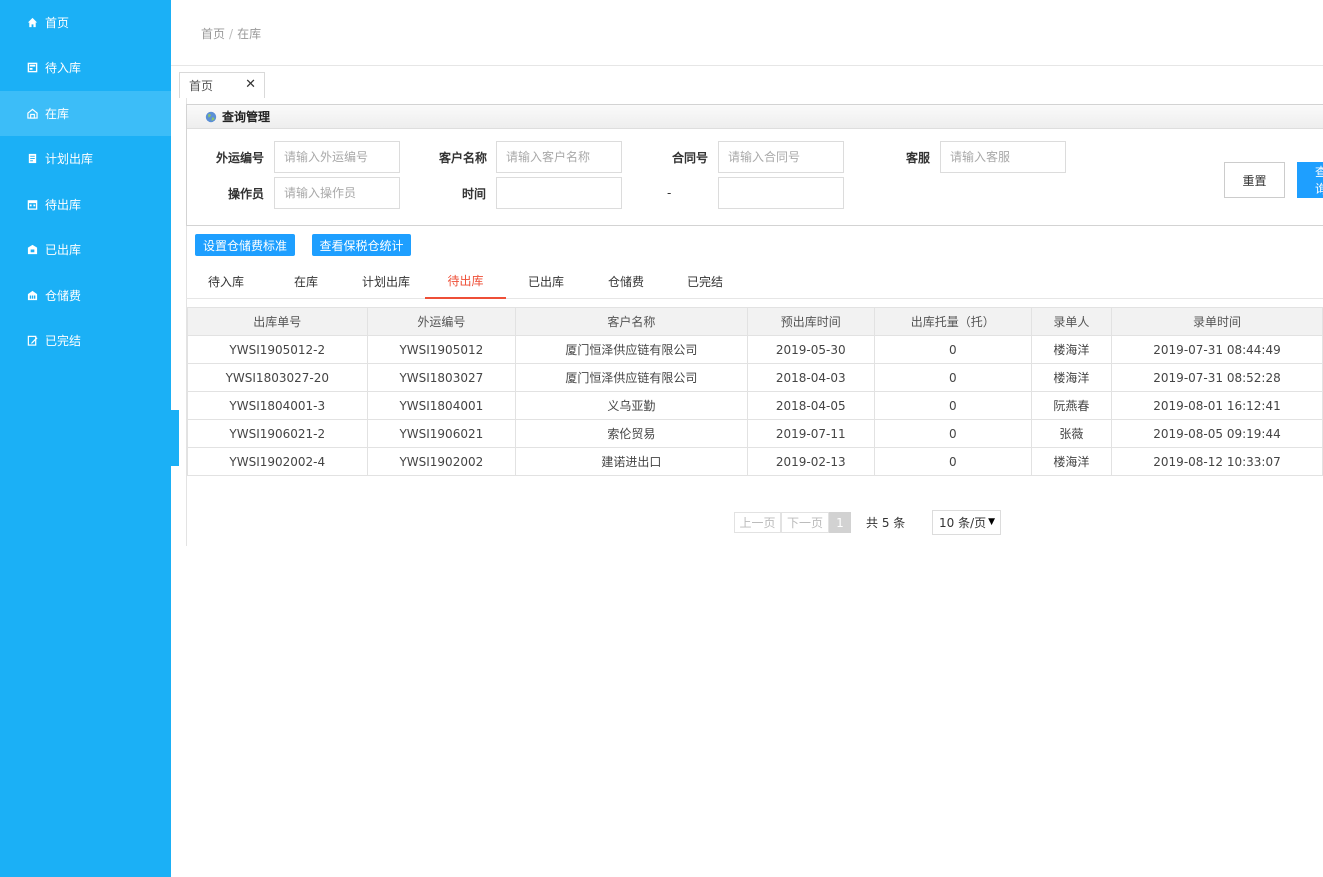  What do you see at coordinates (277, 461) in the screenshot?
I see `table-cell: YWSI1902002-4` at bounding box center [277, 461].